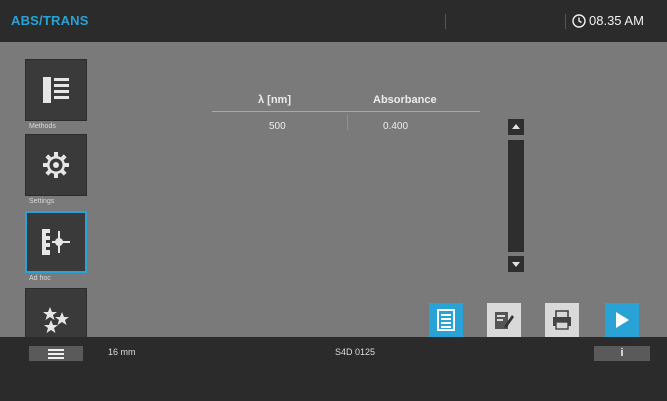 The width and height of the screenshot is (667, 401). I want to click on sidebar-label-settings: Settings, so click(42, 201).